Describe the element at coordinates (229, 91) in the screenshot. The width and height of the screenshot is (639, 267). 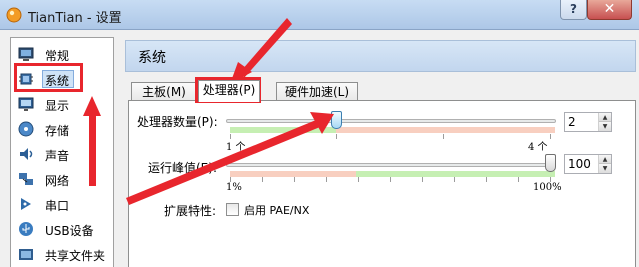
I see `tab-processor: 处理器(P)` at that location.